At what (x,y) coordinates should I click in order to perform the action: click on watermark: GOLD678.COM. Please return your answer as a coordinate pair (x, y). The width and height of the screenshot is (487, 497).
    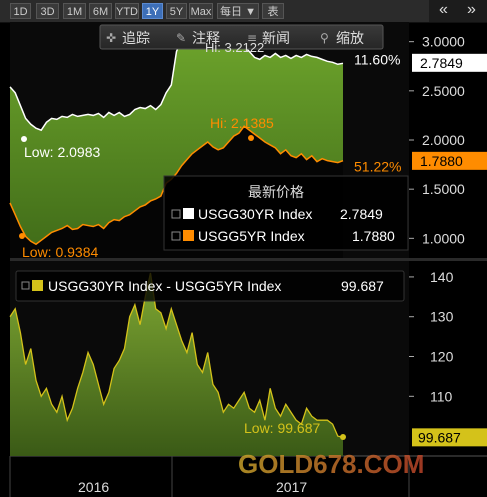
    Looking at the image, I should click on (331, 464).